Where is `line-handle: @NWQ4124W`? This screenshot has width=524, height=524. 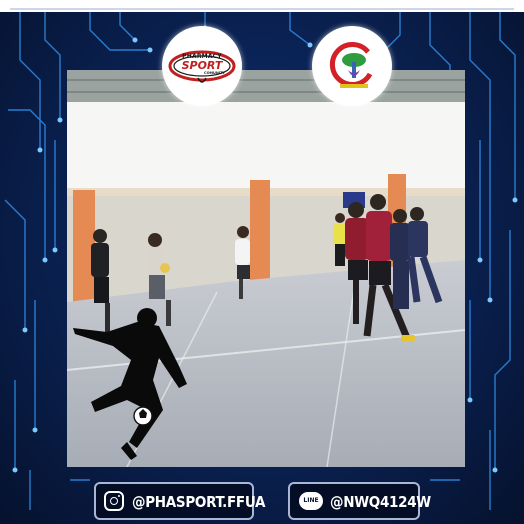 line-handle: @NWQ4124W is located at coordinates (380, 502).